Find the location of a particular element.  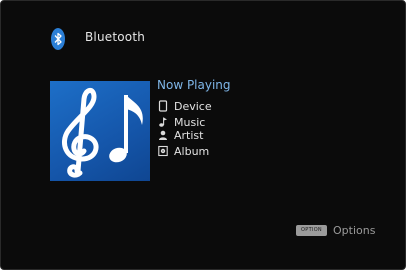

info-row-album: Album is located at coordinates (183, 151).